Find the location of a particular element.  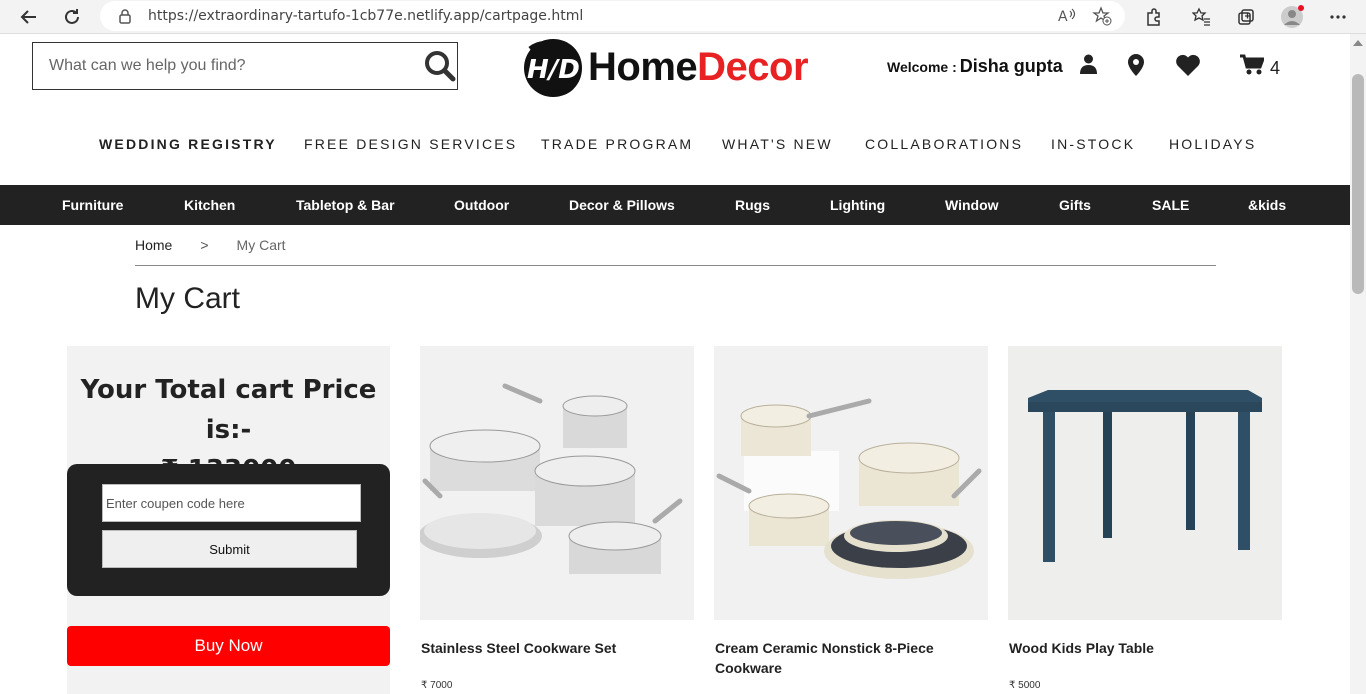

favorites-icon is located at coordinates (1202, 17).